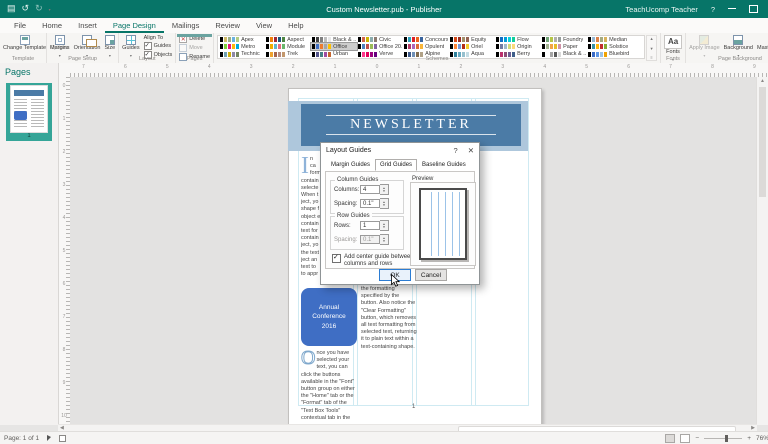 The height and width of the screenshot is (444, 768). What do you see at coordinates (651, 48) in the screenshot?
I see `gallery-down-icon: ▼` at bounding box center [651, 48].